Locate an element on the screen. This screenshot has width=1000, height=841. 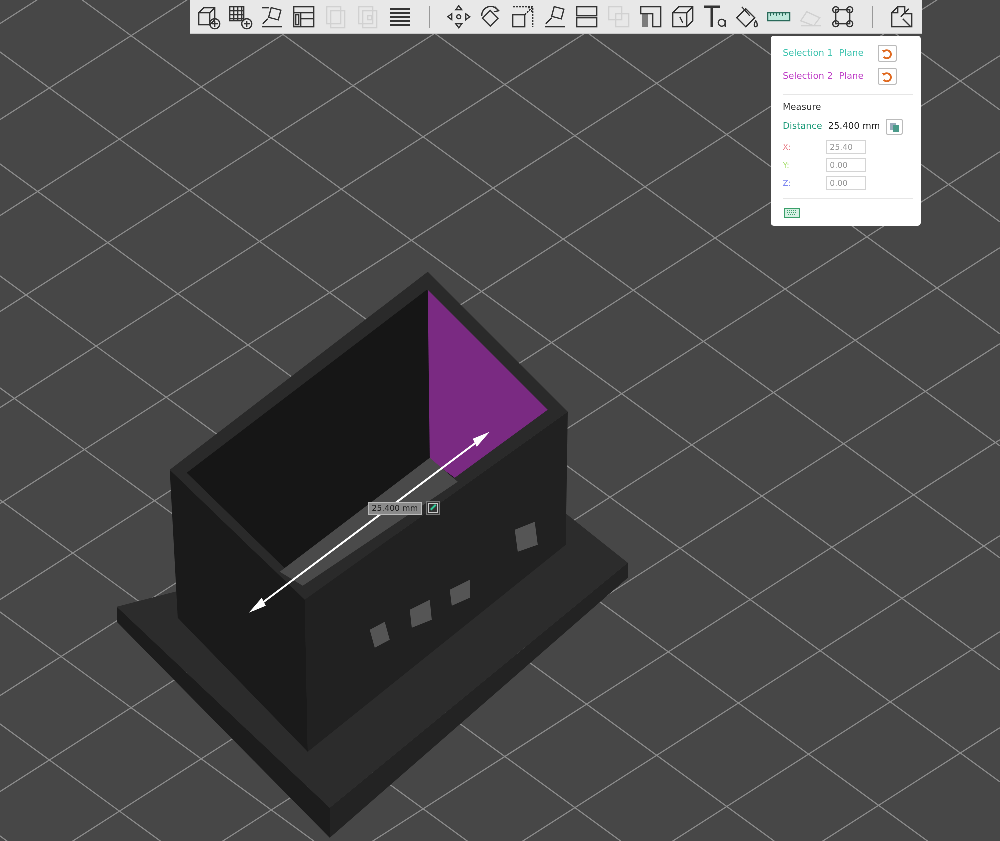
edit-button is located at coordinates (433, 508).